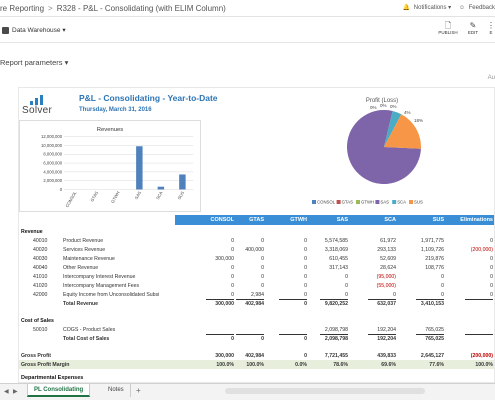 Image resolution: width=495 pixels, height=400 pixels. I want to click on cell-value: 61,972, so click(388, 240).